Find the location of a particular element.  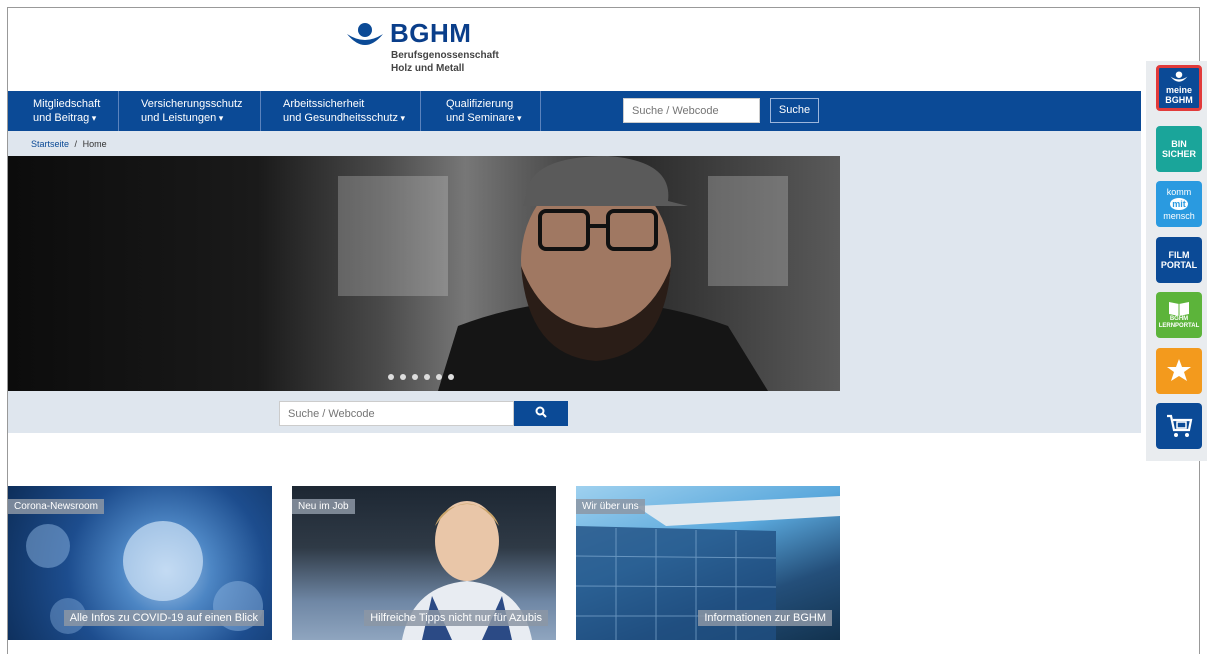

hero-portrait-illustration is located at coordinates (563, 273).